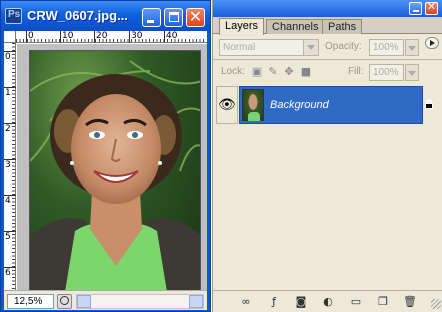 Image resolution: width=442 pixels, height=312 pixels. Describe the element at coordinates (386, 47) in the screenshot. I see `opacity-field: 100%` at that location.